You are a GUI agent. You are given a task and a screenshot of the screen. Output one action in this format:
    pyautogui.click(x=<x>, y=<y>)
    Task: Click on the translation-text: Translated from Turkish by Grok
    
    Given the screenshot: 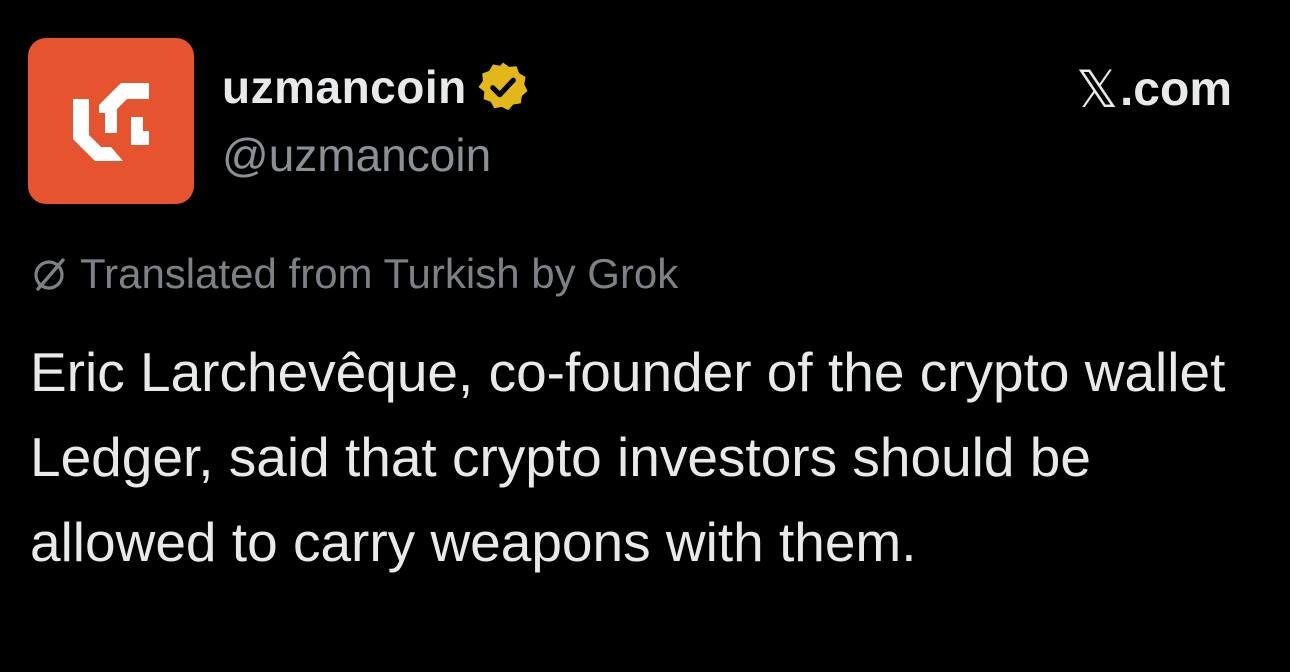 What is the action you would take?
    pyautogui.click(x=379, y=273)
    